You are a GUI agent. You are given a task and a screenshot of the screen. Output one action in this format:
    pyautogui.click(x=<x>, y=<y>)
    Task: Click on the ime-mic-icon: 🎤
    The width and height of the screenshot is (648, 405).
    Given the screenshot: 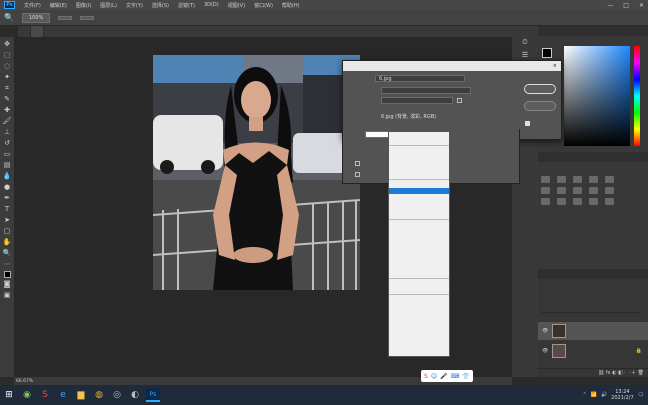 What is the action you would take?
    pyautogui.click(x=443, y=376)
    